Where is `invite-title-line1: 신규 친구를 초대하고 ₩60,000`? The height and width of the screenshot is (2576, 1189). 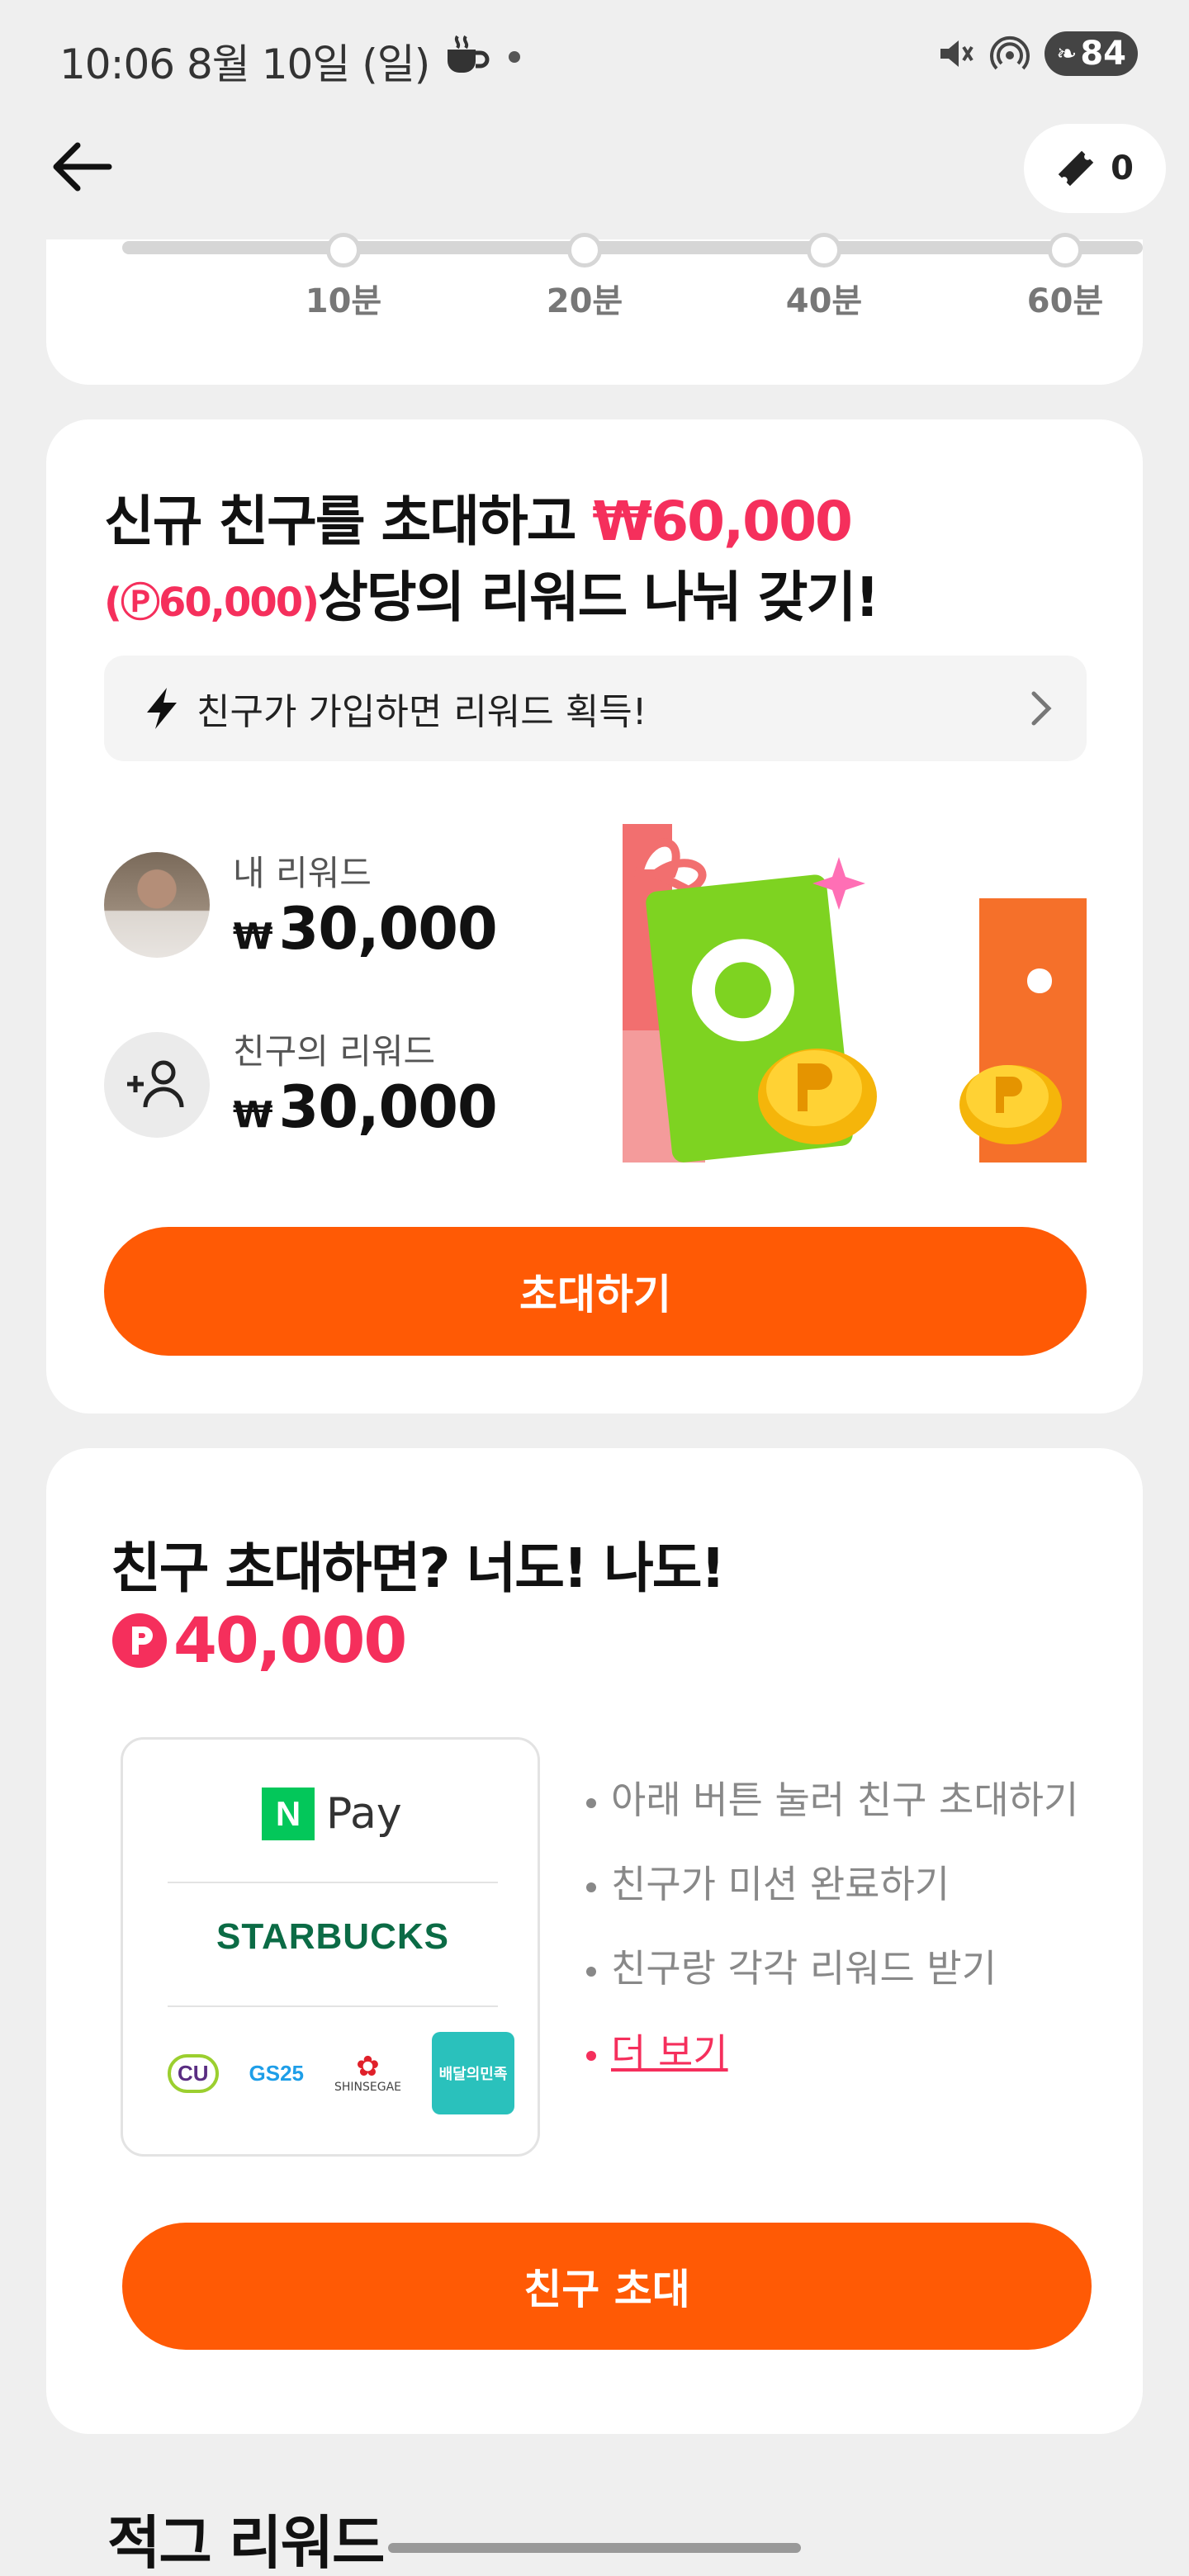 invite-title-line1: 신규 친구를 초대하고 ₩60,000 is located at coordinates (478, 516).